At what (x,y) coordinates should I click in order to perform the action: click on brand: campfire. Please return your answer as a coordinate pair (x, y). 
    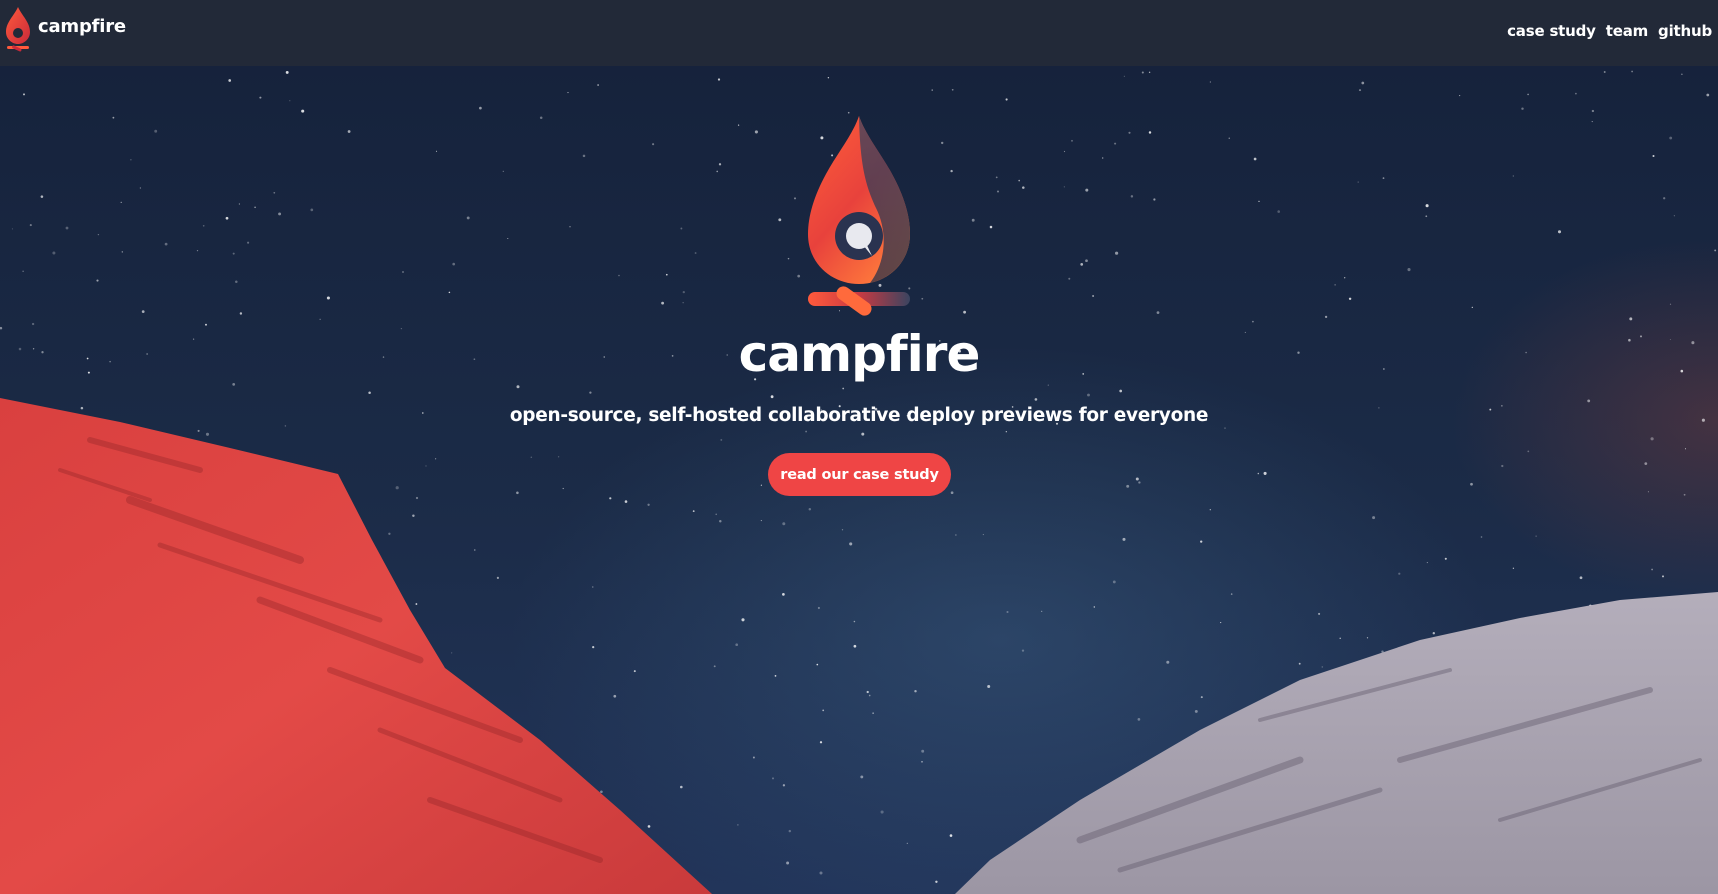
    Looking at the image, I should click on (65, 29).